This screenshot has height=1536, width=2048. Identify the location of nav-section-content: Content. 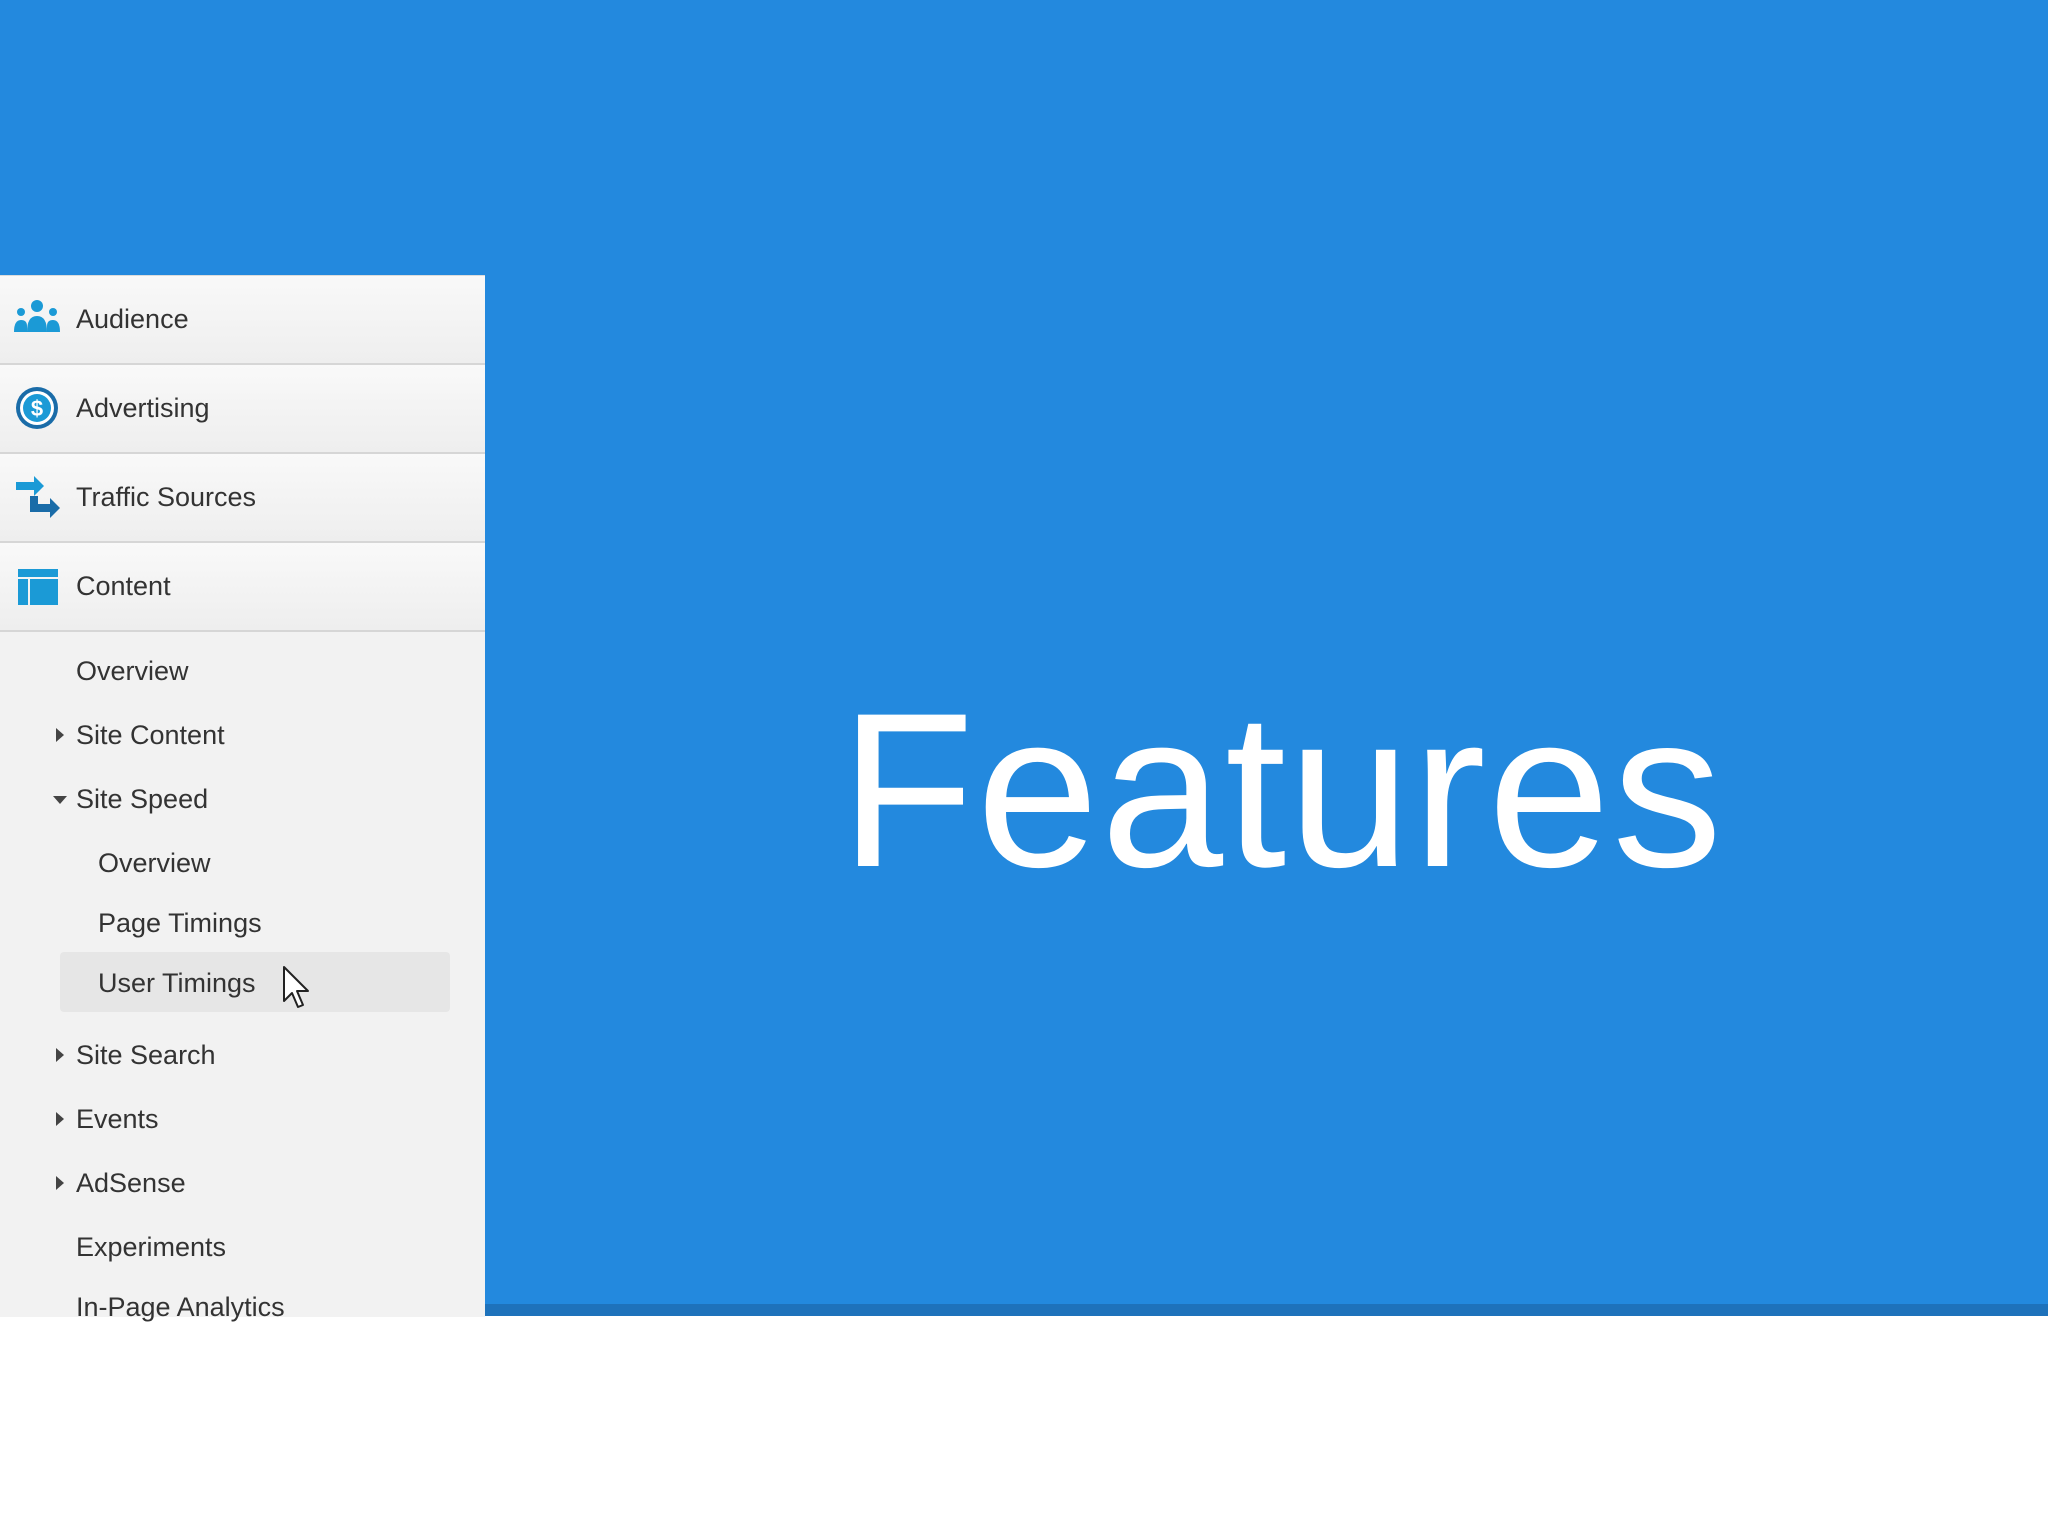
(242, 587).